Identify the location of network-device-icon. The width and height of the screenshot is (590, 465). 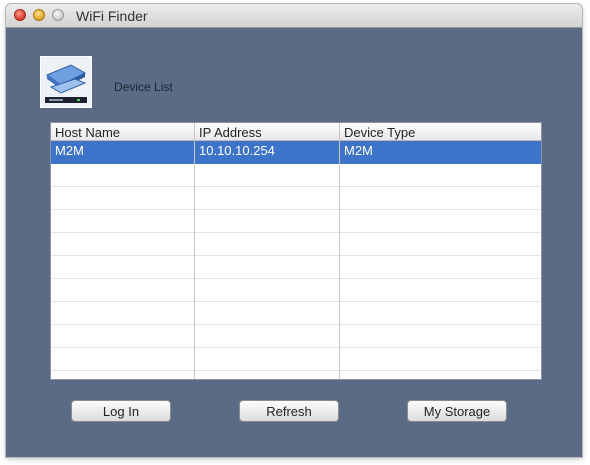
(66, 82).